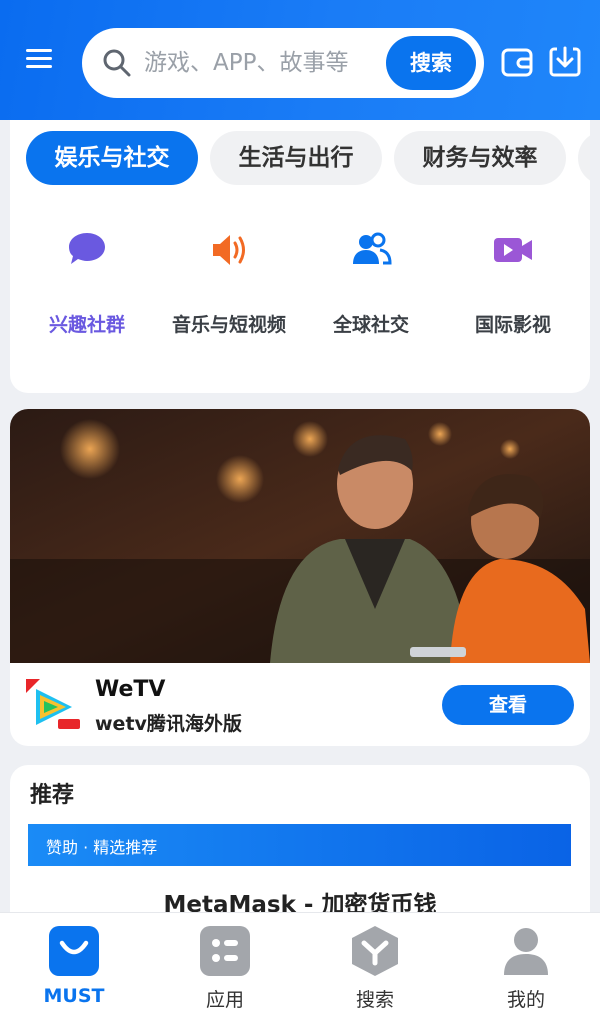  What do you see at coordinates (86, 325) in the screenshot?
I see `category-label: 兴趣社群` at bounding box center [86, 325].